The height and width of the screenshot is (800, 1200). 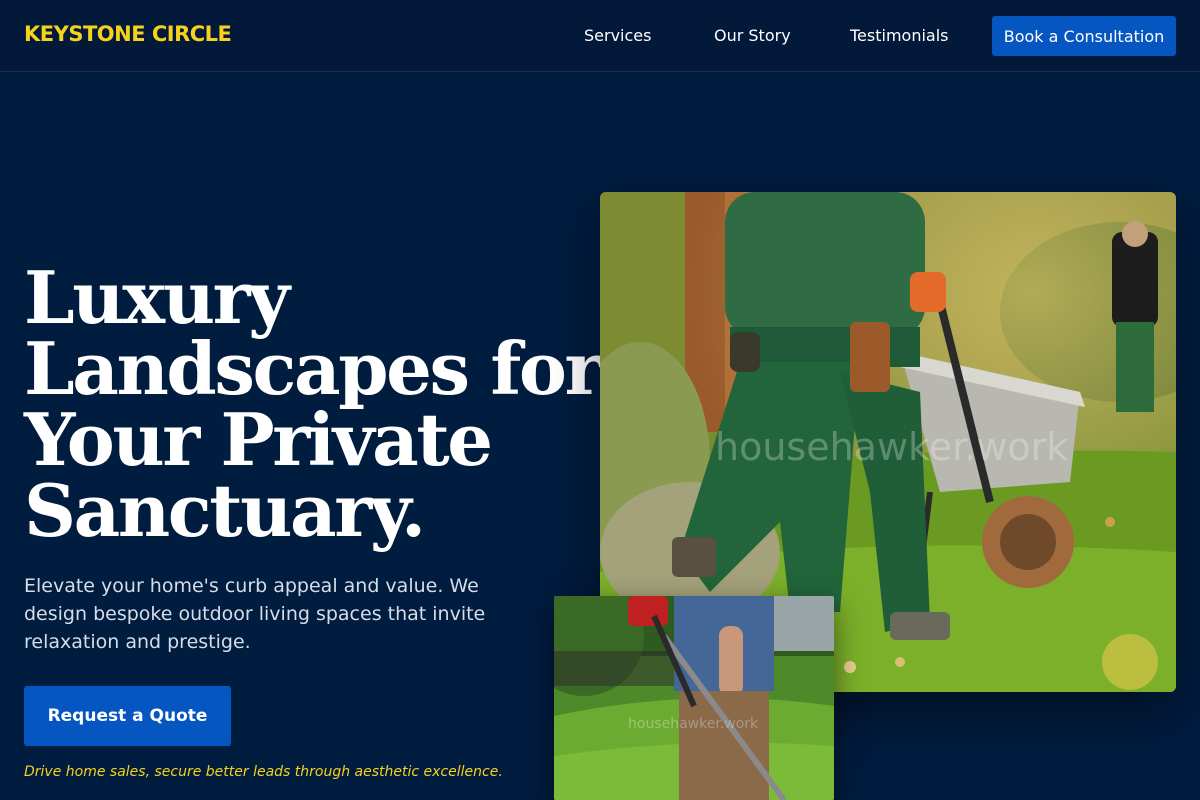 I want to click on hero-title-line: Landscapes for, so click(x=313, y=368).